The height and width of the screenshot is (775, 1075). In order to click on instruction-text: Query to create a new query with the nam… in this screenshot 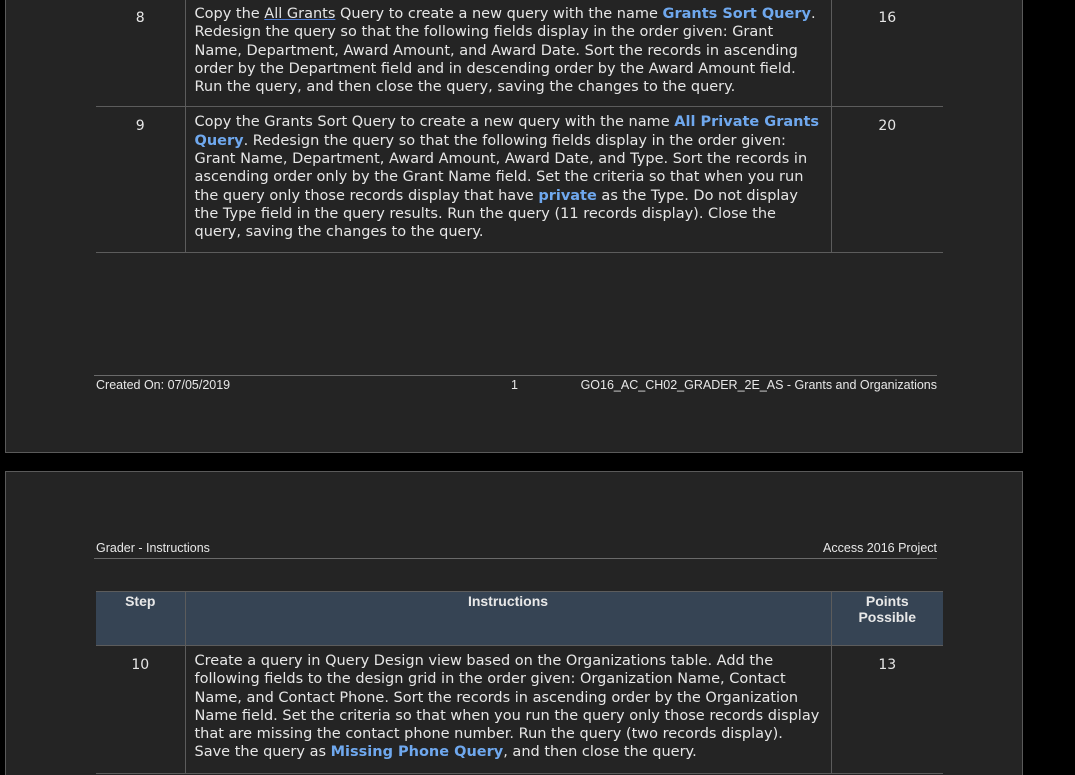, I will do `click(499, 14)`.